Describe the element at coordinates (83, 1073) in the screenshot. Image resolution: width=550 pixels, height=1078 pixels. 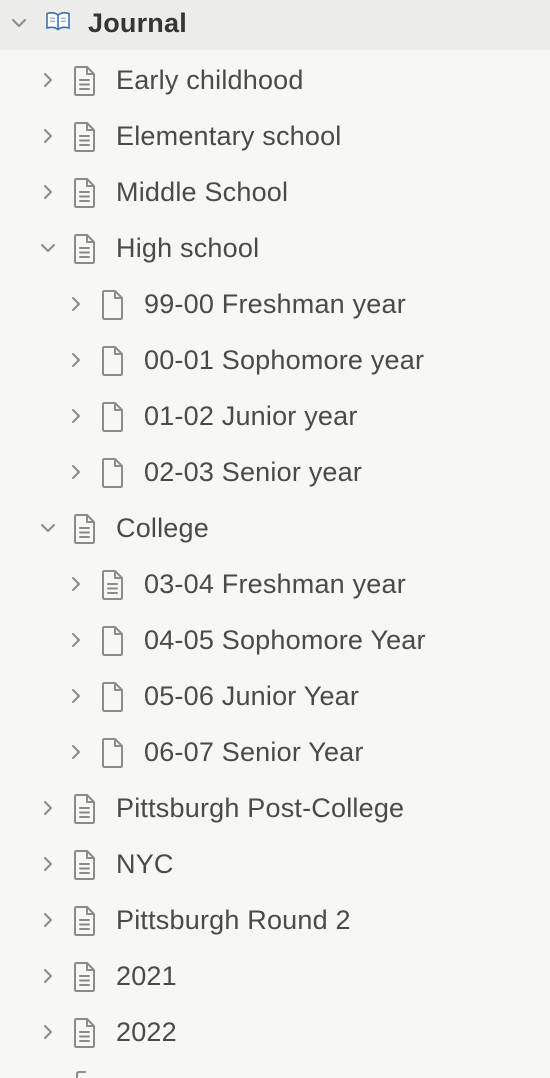
I see `page-icon-partial` at that location.